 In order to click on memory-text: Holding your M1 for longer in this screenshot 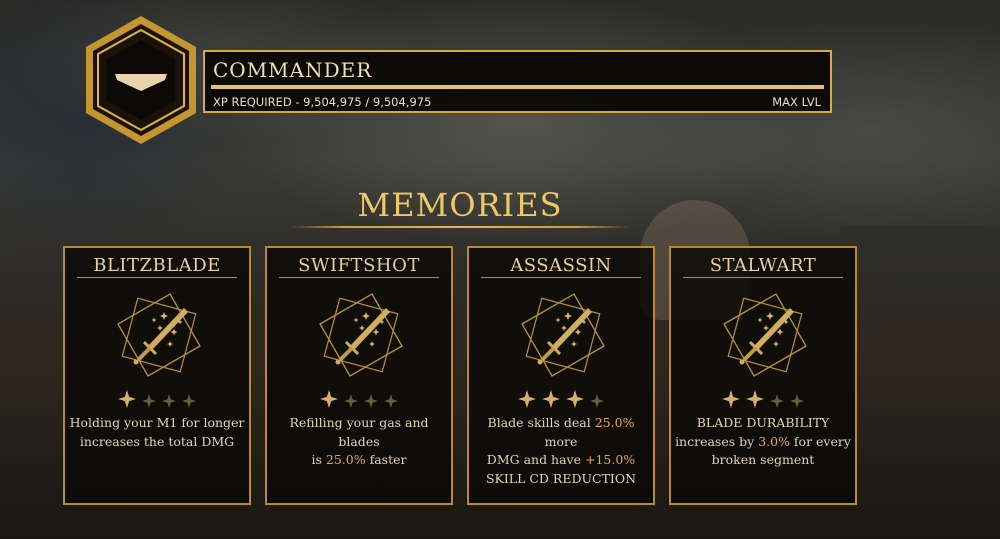, I will do `click(157, 422)`.